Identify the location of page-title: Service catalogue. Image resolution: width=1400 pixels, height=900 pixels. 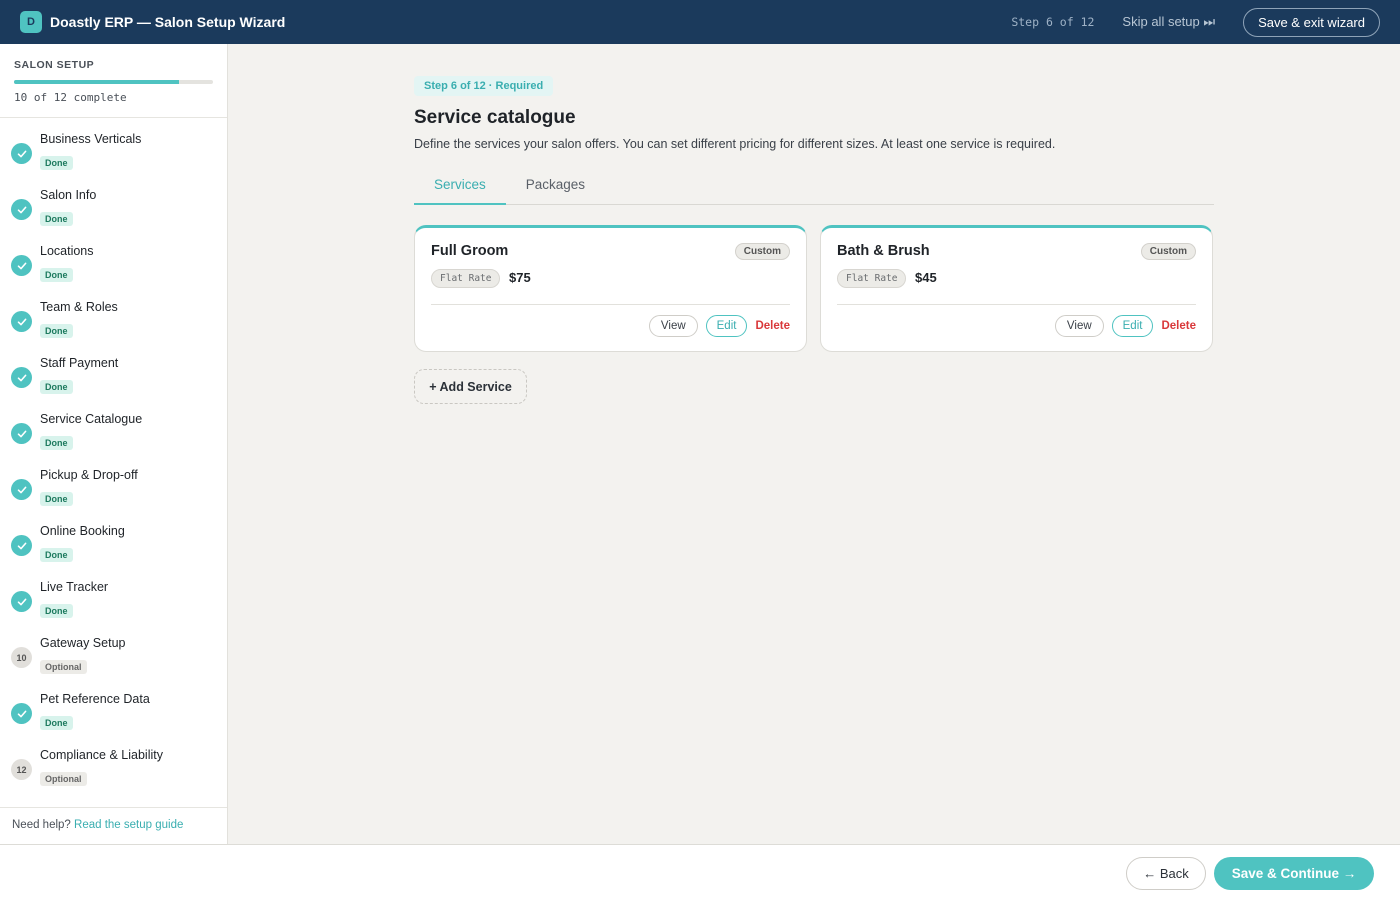
(495, 117).